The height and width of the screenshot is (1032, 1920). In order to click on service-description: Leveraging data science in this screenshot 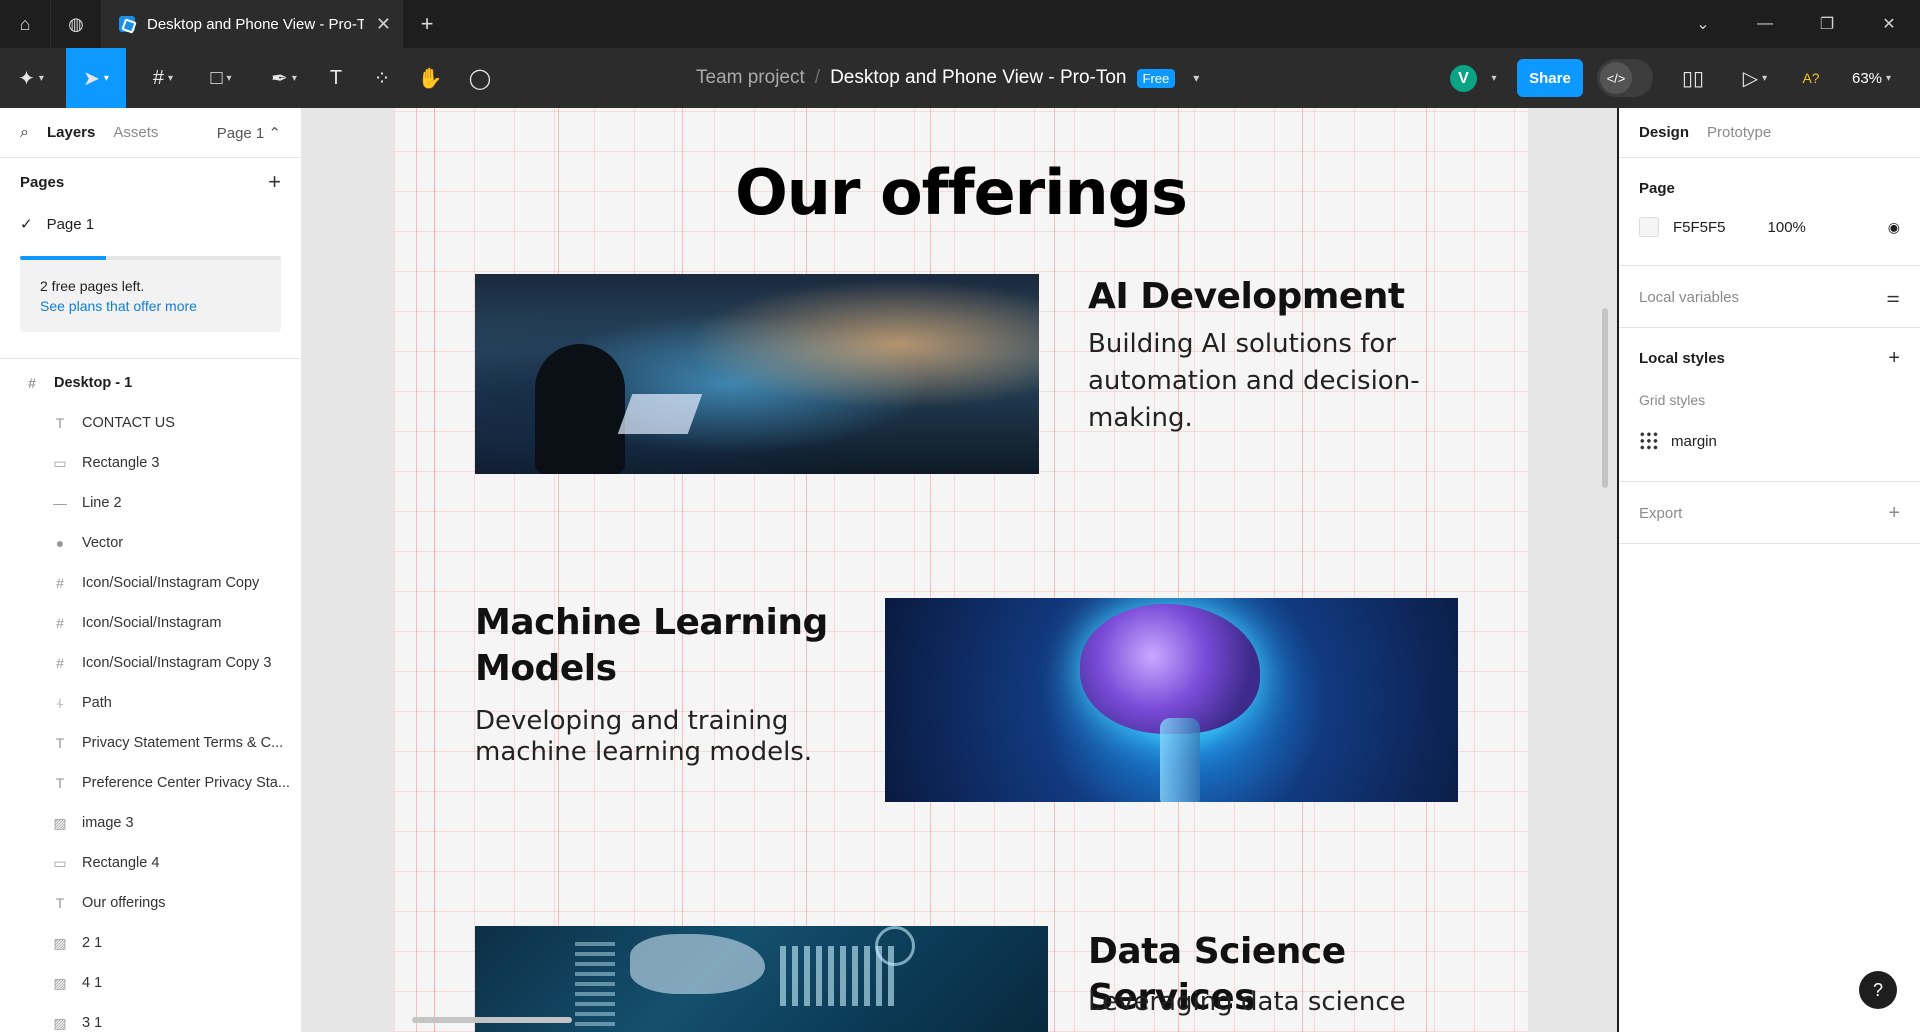, I will do `click(1288, 1002)`.